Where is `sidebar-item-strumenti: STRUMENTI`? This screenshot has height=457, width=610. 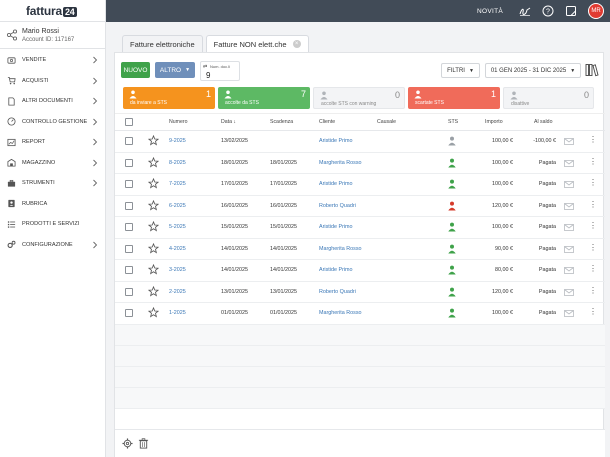
sidebar-item-strumenti: STRUMENTI is located at coordinates (52, 183).